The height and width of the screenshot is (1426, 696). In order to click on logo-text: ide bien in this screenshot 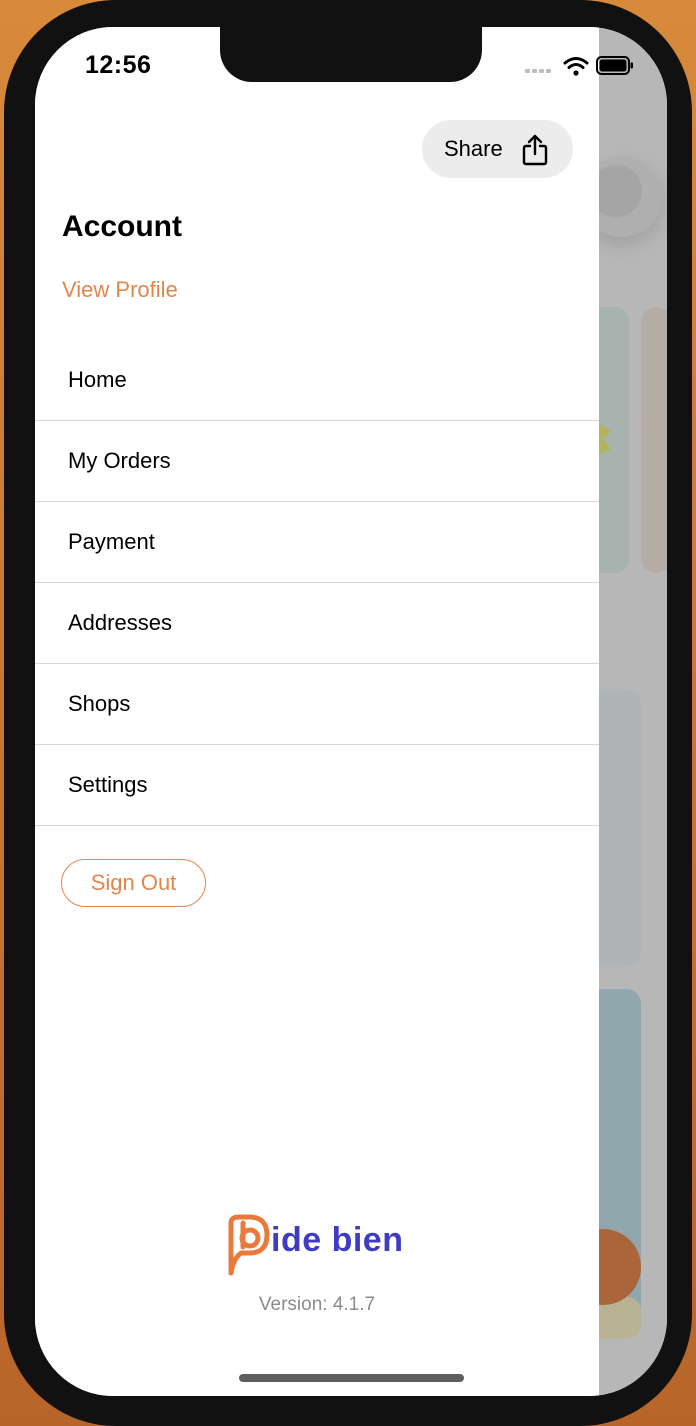, I will do `click(337, 1240)`.